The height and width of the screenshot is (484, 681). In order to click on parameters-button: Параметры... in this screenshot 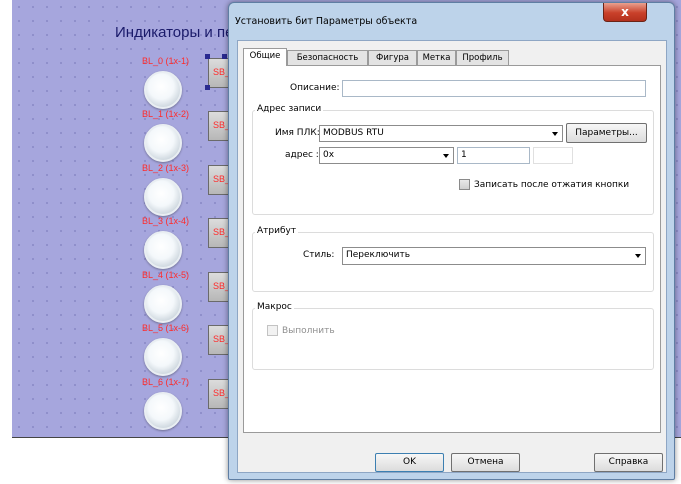, I will do `click(606, 133)`.